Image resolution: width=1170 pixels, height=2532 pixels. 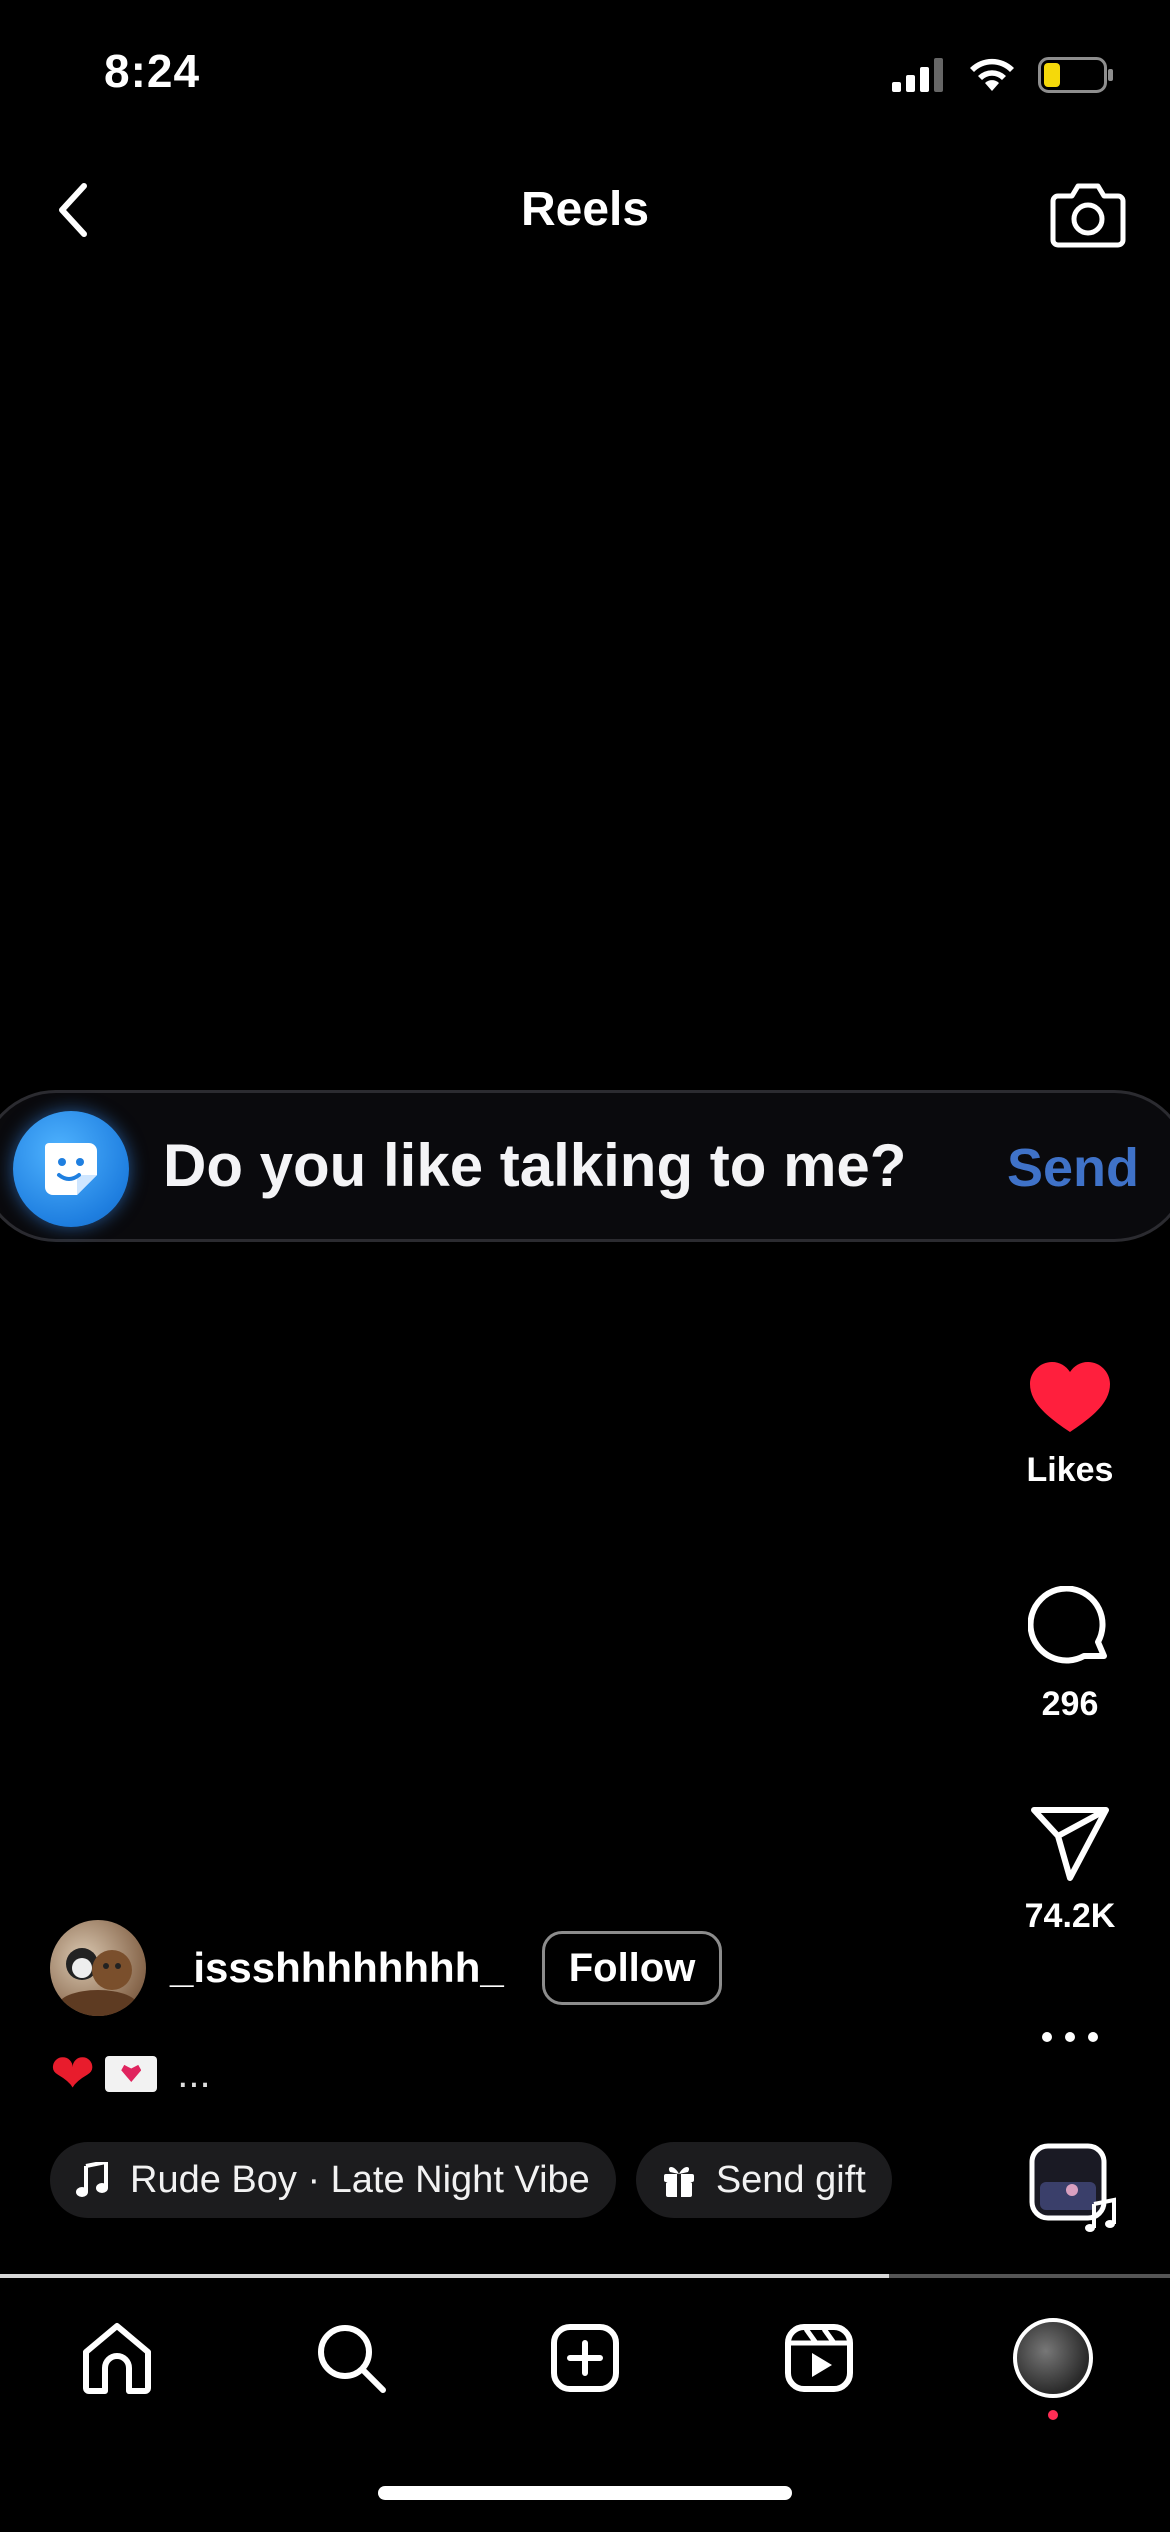 What do you see at coordinates (585, 209) in the screenshot?
I see `page-title: Reels` at bounding box center [585, 209].